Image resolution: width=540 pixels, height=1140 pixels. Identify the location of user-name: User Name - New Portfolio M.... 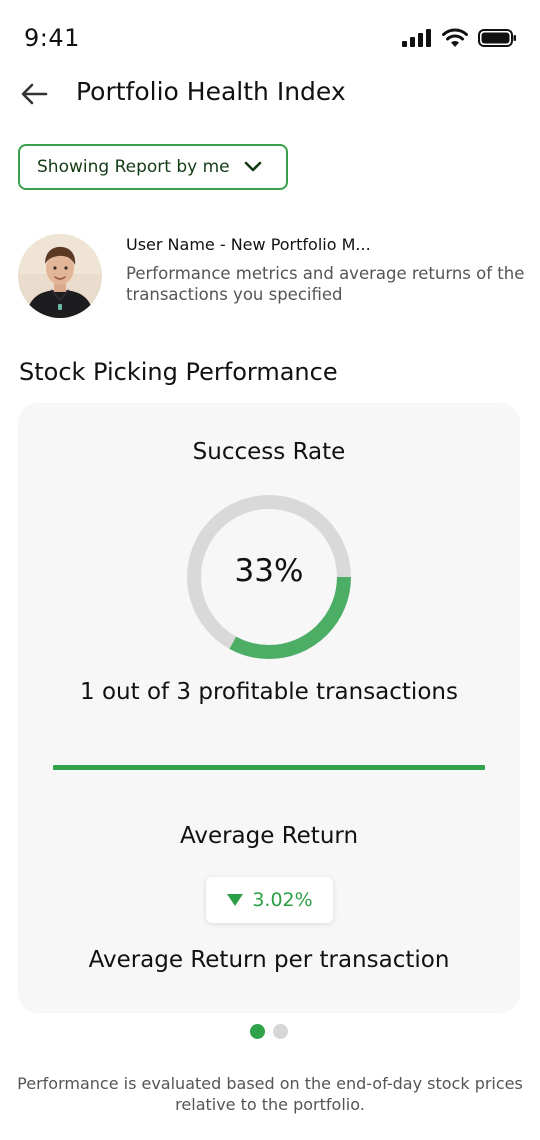
(248, 244).